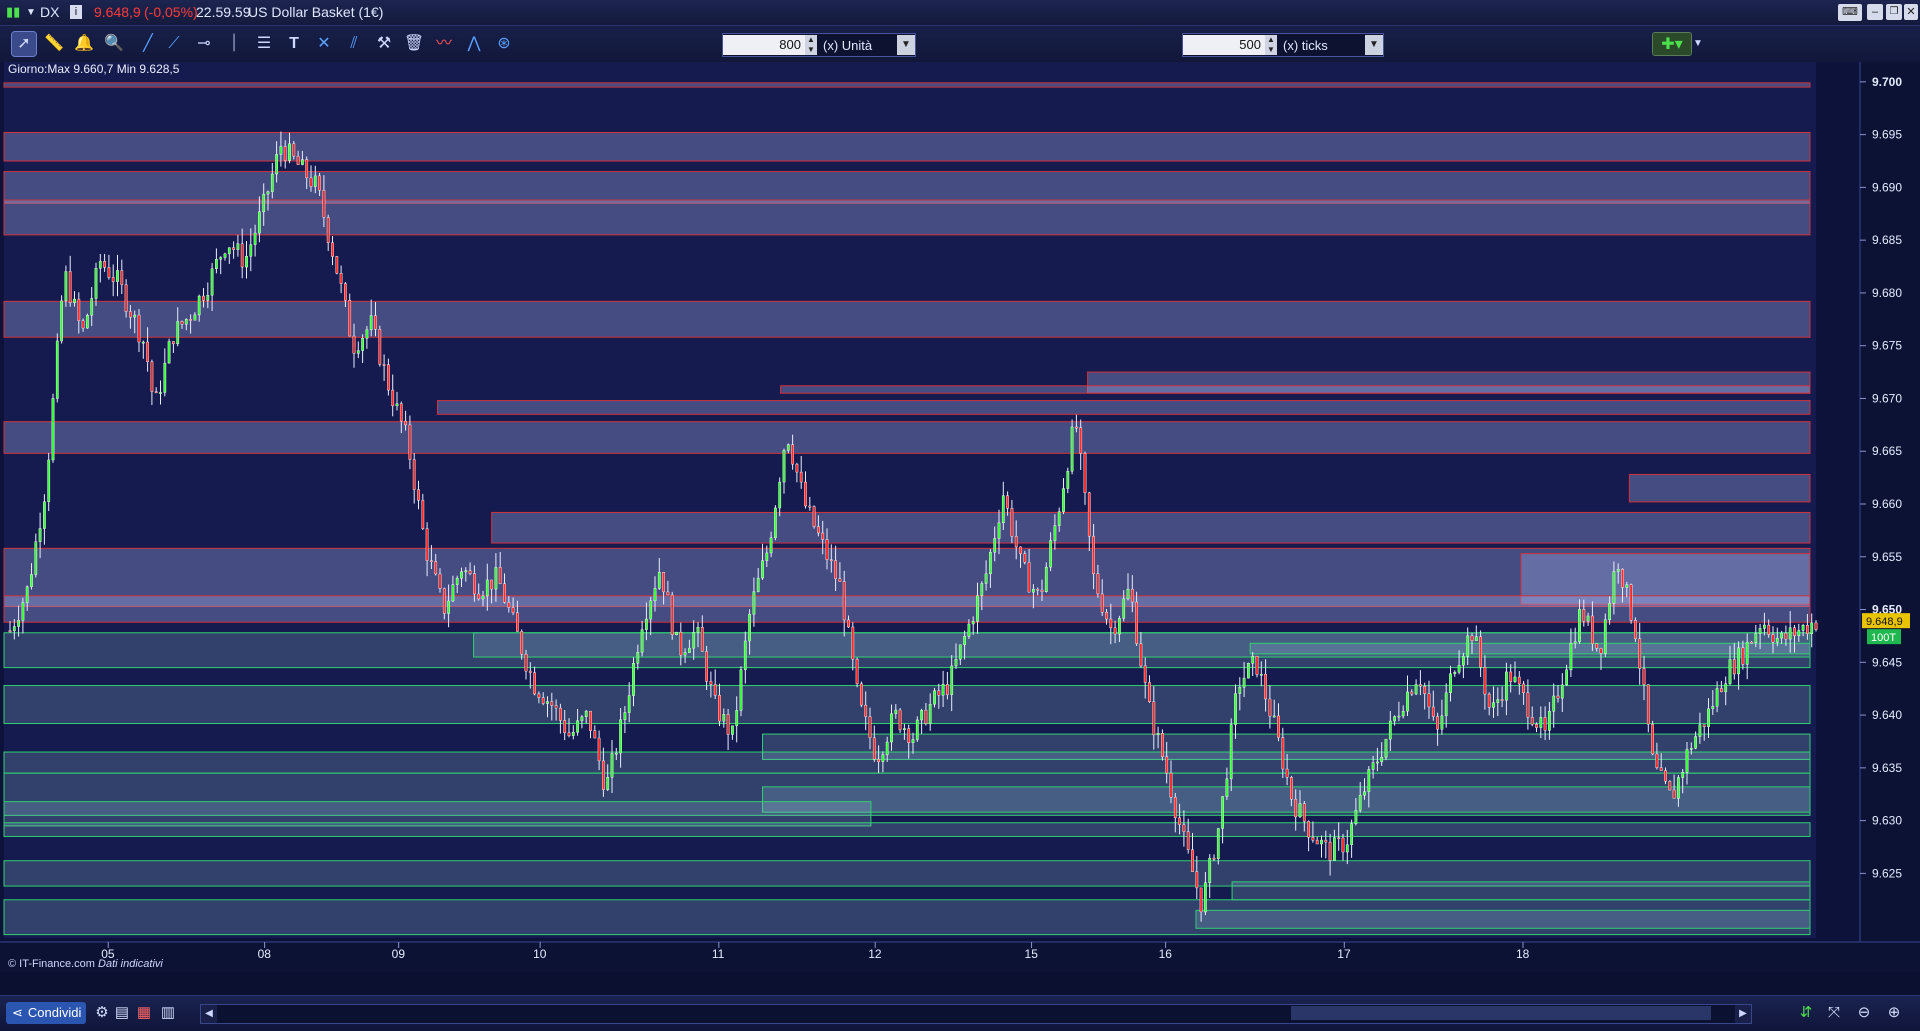 This screenshot has width=1920, height=1031. I want to click on keyboard-icon: ⌨, so click(1850, 12).